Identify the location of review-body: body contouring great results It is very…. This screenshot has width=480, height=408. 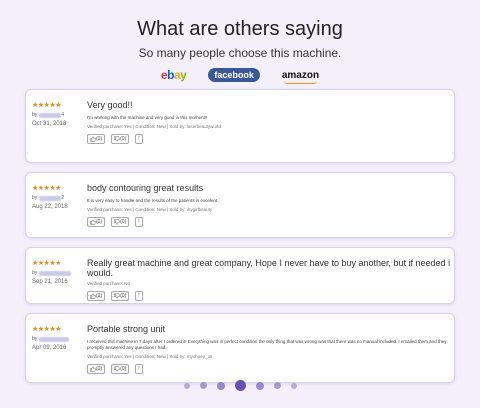
(268, 205).